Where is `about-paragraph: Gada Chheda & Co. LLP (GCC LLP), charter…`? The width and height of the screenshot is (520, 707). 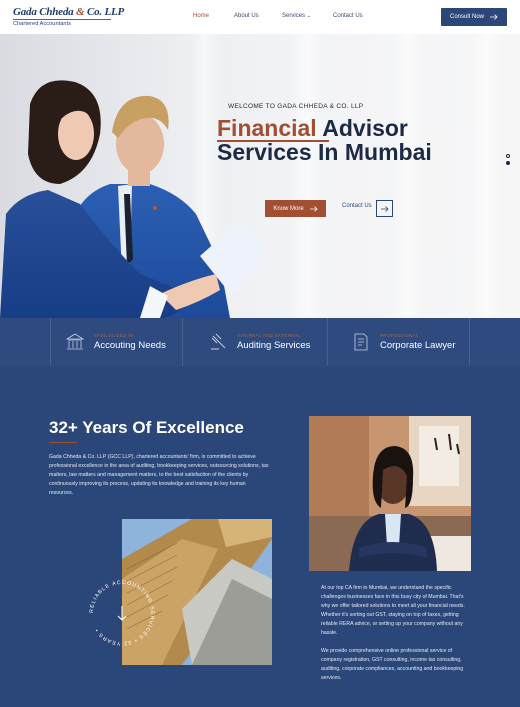
about-paragraph: Gada Chheda & Co. LLP (GCC LLP), charter… is located at coordinates (159, 475).